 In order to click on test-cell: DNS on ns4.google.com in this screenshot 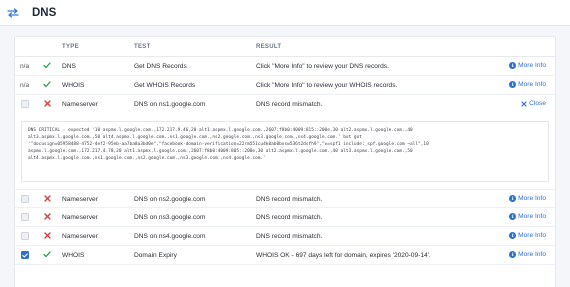, I will do `click(170, 236)`.